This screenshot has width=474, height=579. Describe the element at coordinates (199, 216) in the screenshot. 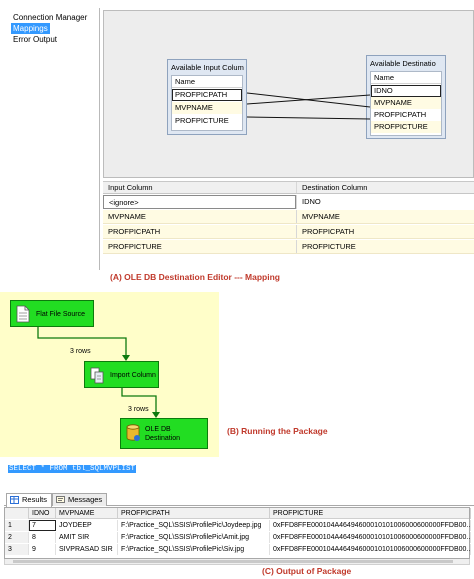

I see `grid-input-cell: MVPNAME` at that location.